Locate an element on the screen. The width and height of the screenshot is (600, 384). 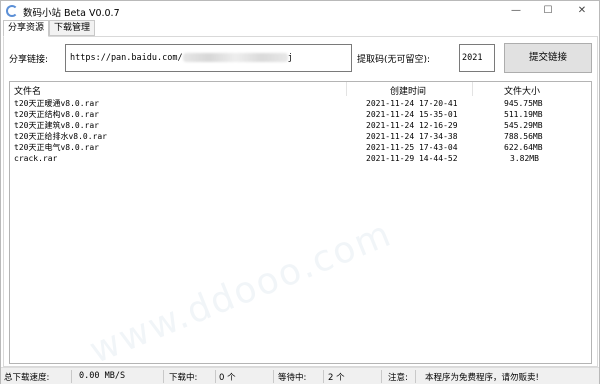
waiting-label: 等待中: is located at coordinates (292, 378).